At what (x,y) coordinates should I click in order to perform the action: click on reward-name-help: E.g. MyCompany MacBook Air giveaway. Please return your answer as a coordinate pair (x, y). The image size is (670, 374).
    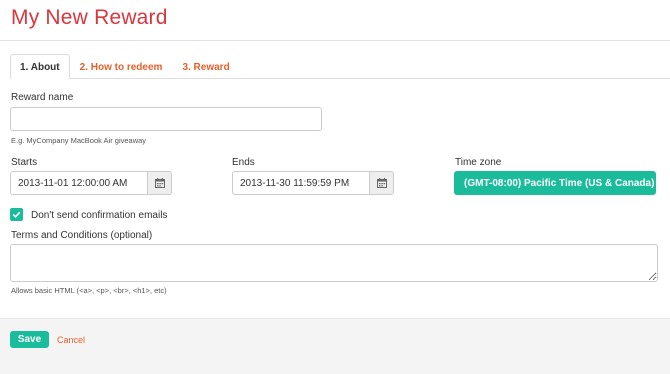
    Looking at the image, I should click on (79, 140).